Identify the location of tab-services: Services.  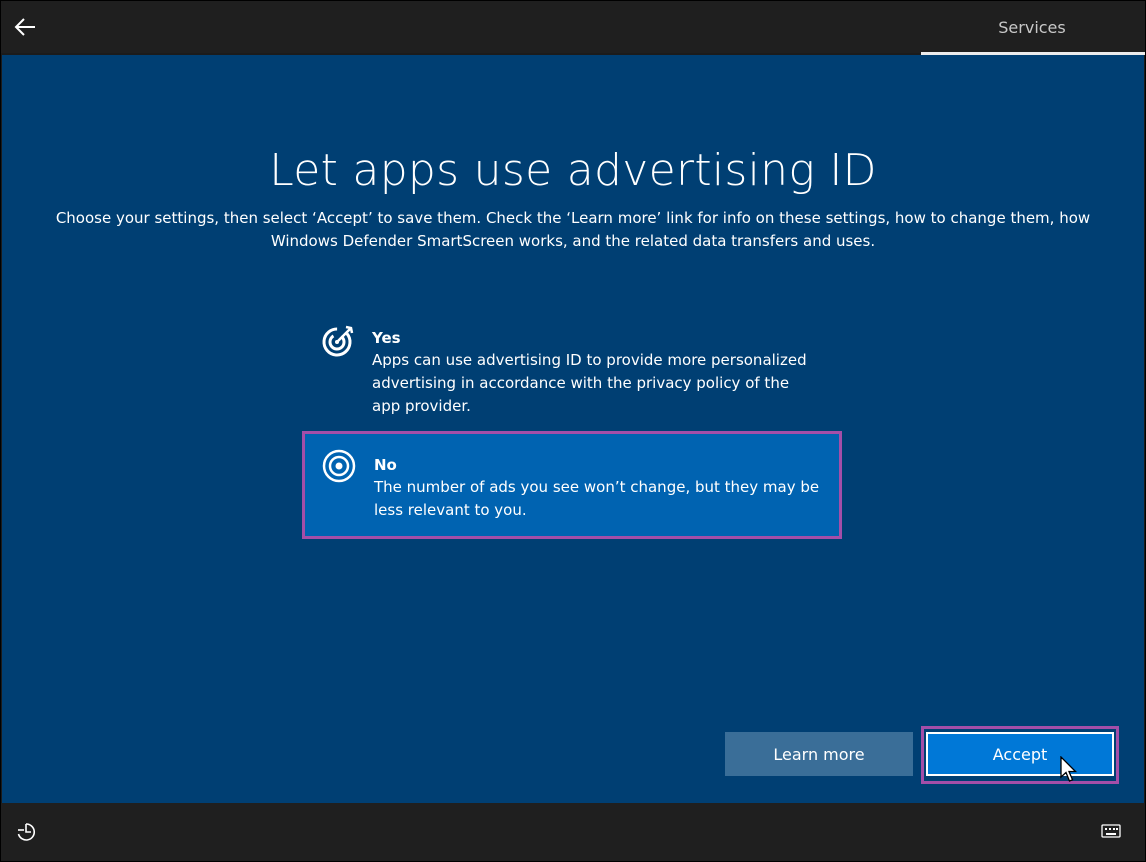
(1032, 27).